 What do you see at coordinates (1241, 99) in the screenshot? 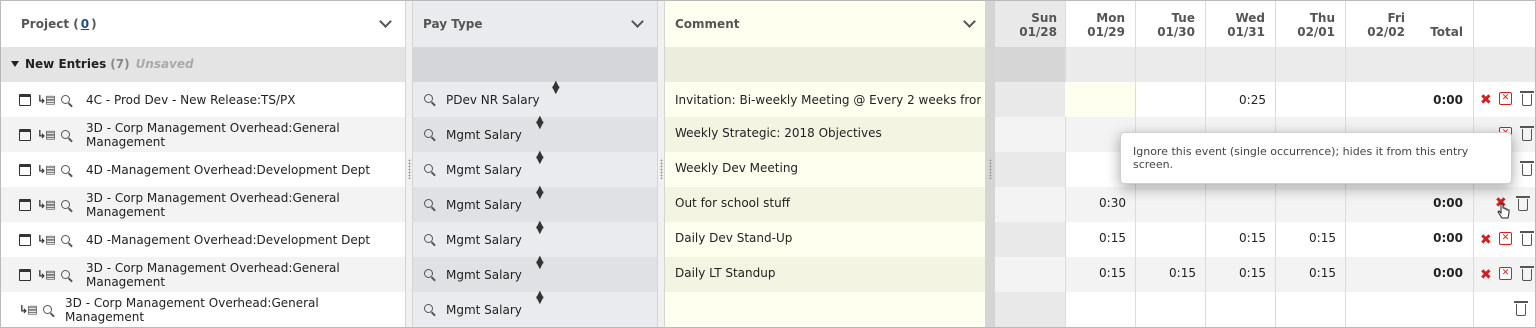
I see `time-cell: 0:25` at bounding box center [1241, 99].